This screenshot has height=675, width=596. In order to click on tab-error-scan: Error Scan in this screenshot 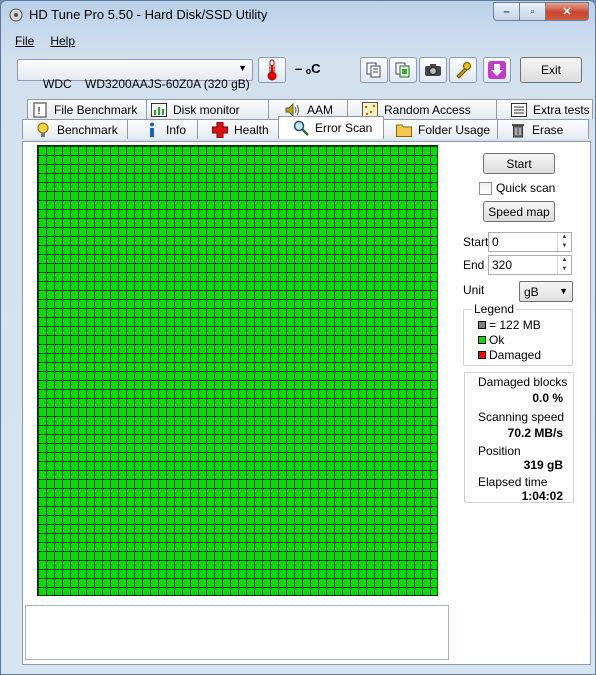, I will do `click(331, 127)`.